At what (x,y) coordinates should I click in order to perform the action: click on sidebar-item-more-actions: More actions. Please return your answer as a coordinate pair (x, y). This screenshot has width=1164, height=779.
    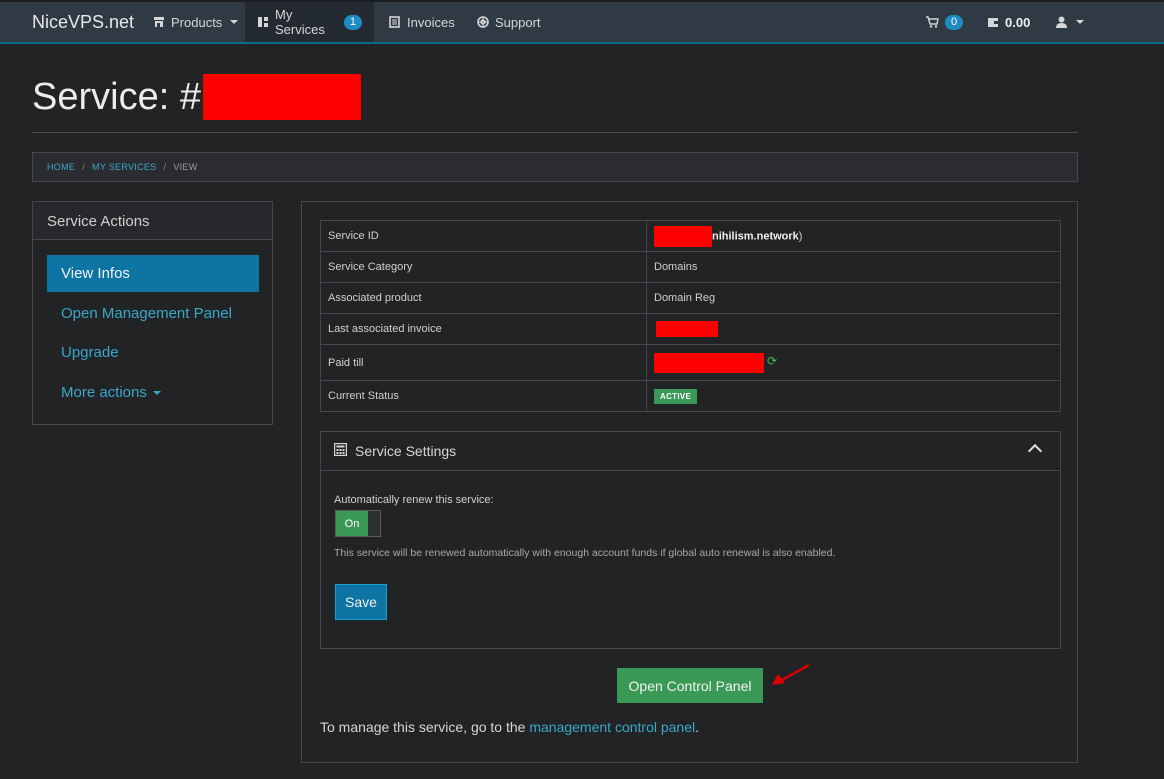
    Looking at the image, I should click on (153, 392).